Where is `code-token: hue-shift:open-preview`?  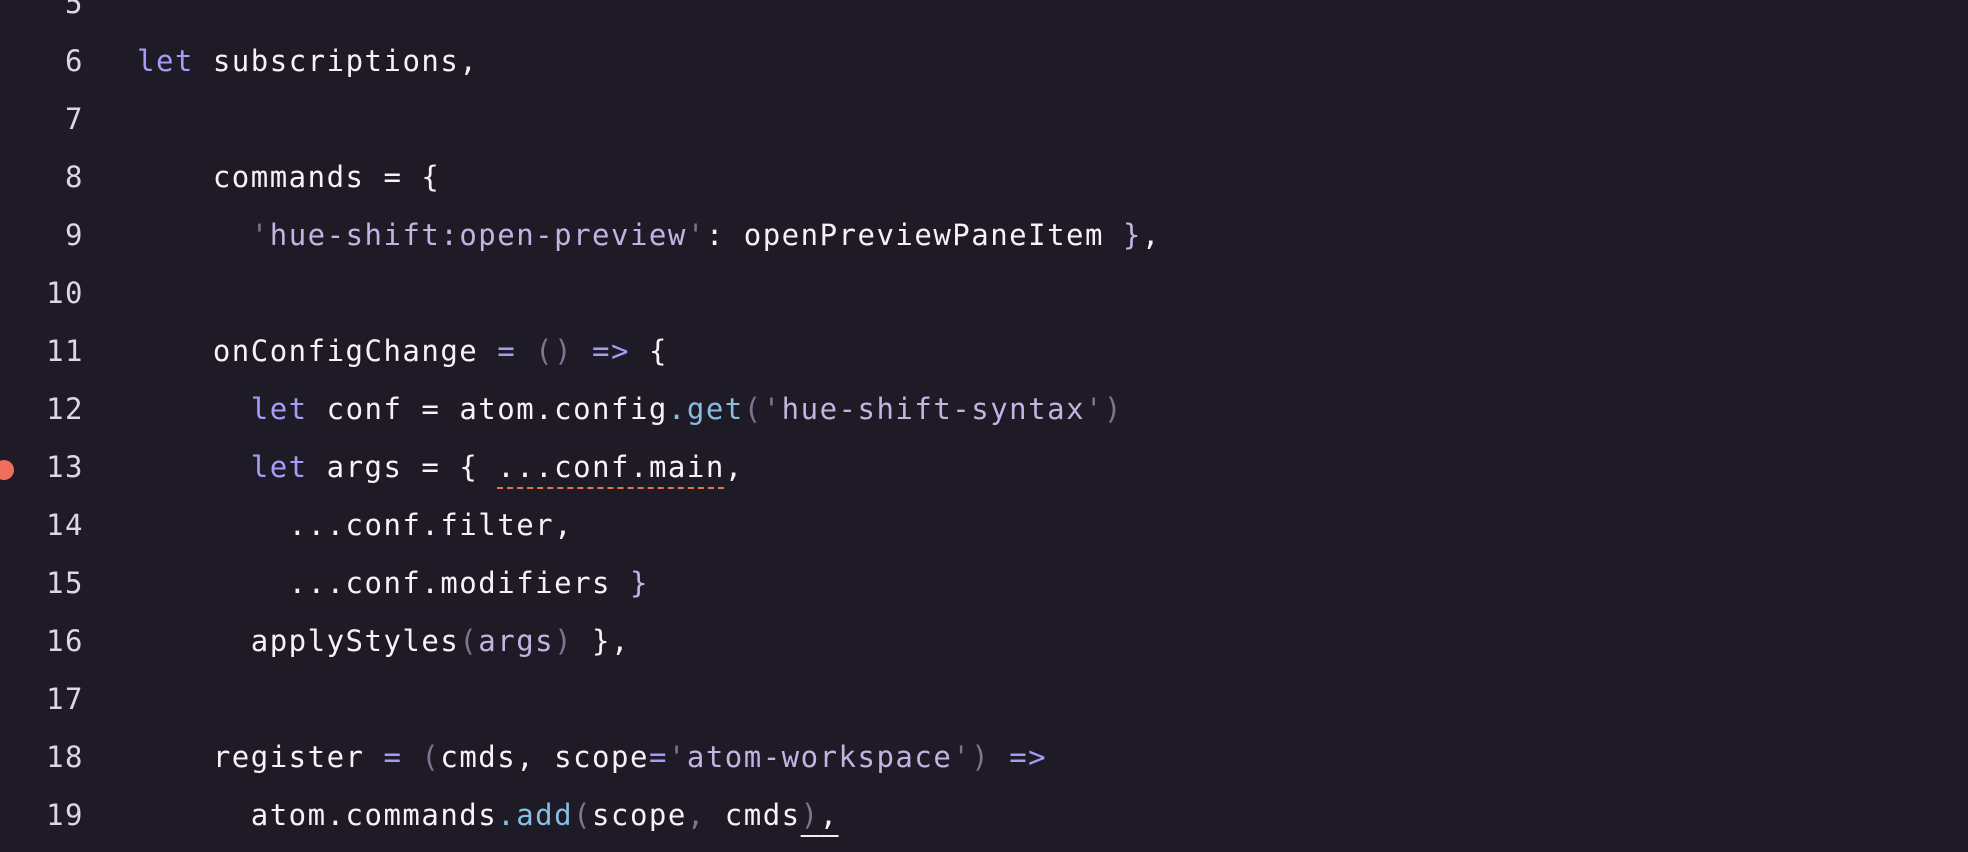
code-token: hue-shift:open-preview is located at coordinates (478, 235).